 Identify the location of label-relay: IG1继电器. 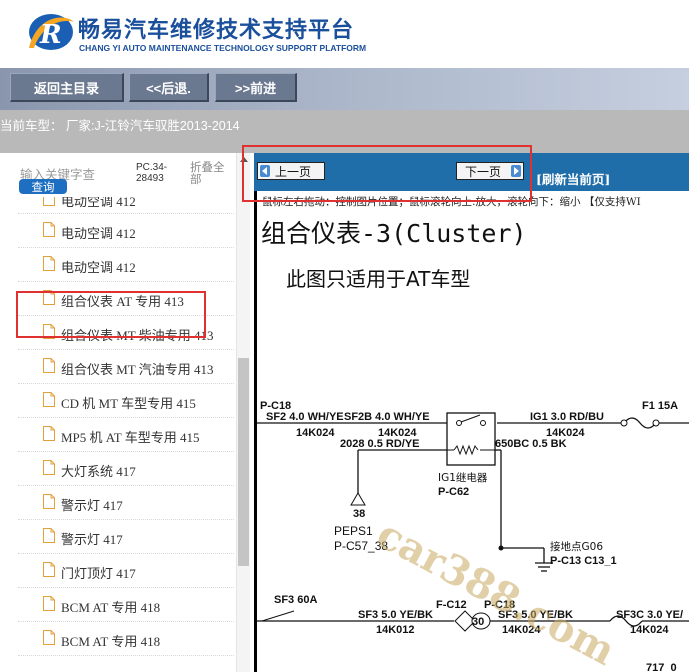
(463, 477).